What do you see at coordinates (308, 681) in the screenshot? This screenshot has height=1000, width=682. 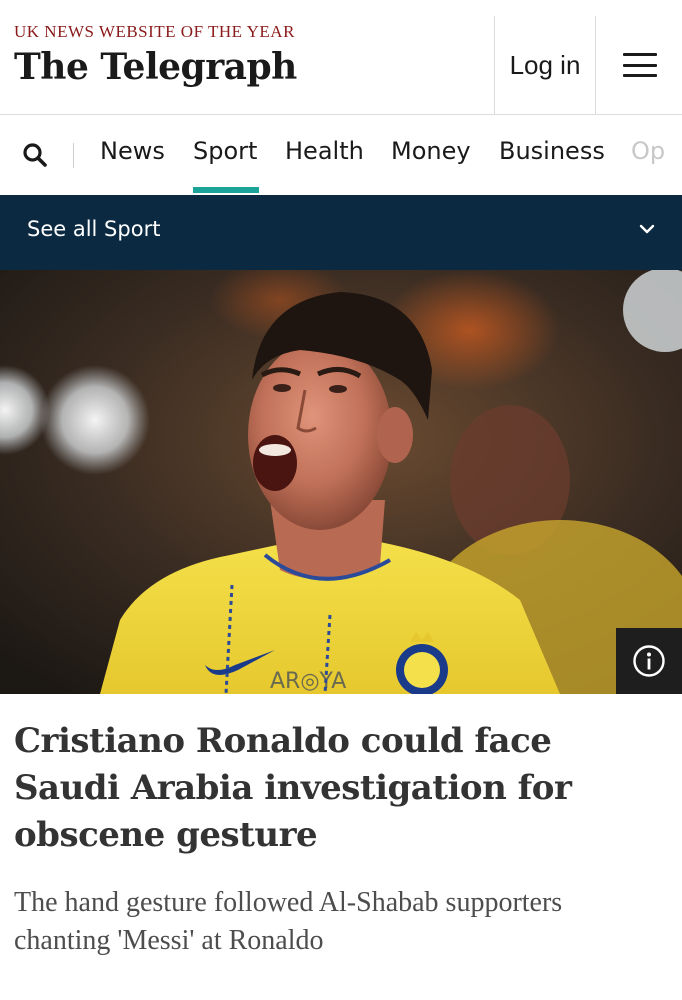 I see `jersey-sponsor-text: AR◎YA` at bounding box center [308, 681].